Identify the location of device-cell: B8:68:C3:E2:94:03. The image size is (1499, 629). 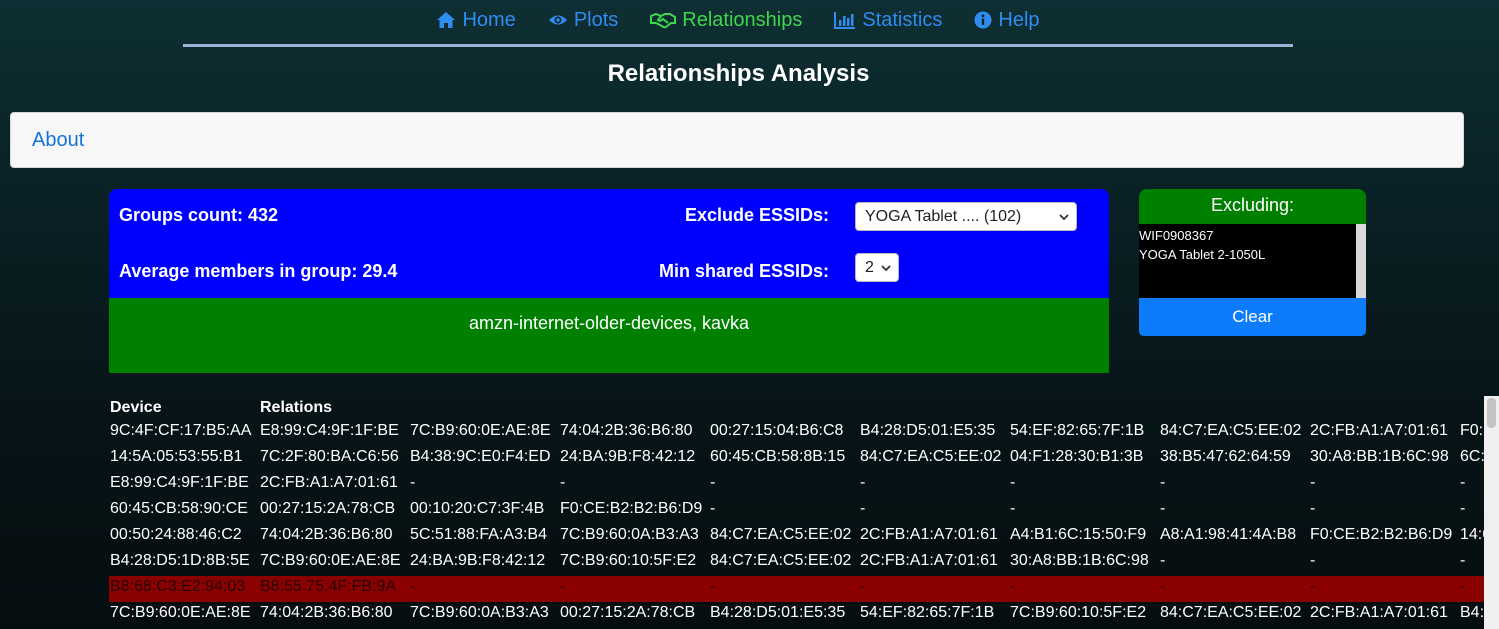
(178, 586).